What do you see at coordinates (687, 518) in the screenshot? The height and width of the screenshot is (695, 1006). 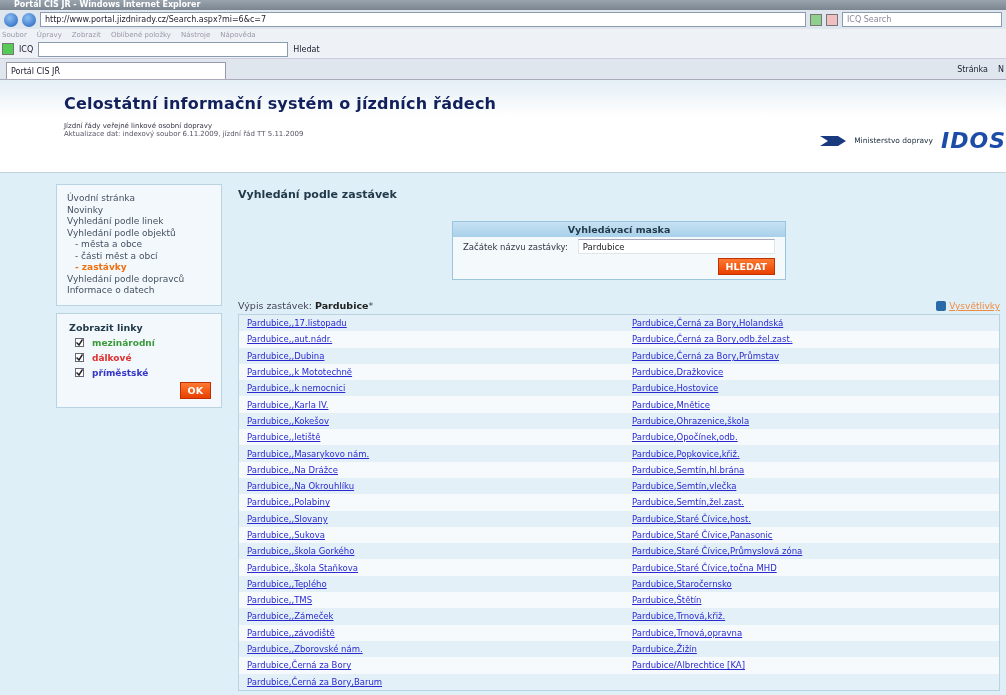 I see `stop-link: Pardubice,Staré Čívice,host.` at bounding box center [687, 518].